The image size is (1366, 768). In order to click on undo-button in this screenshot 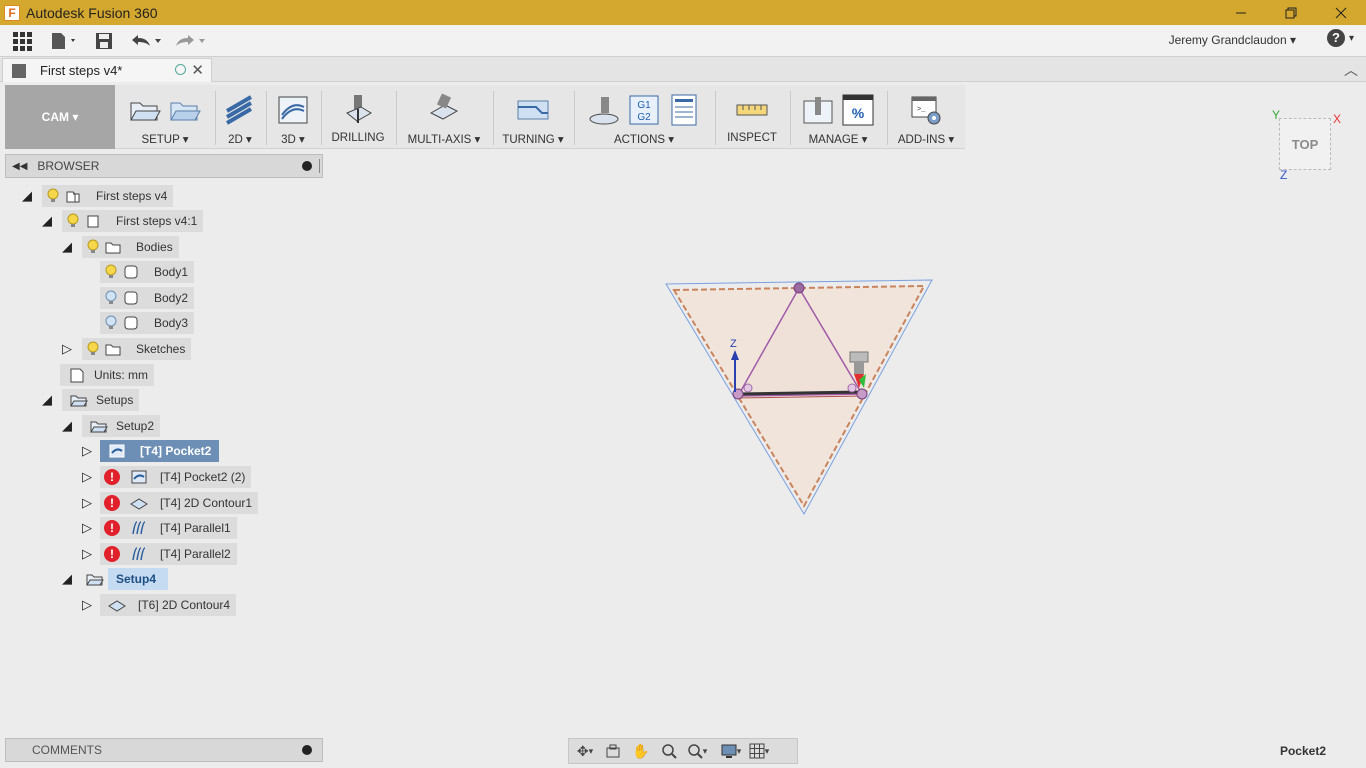, I will do `click(146, 41)`.